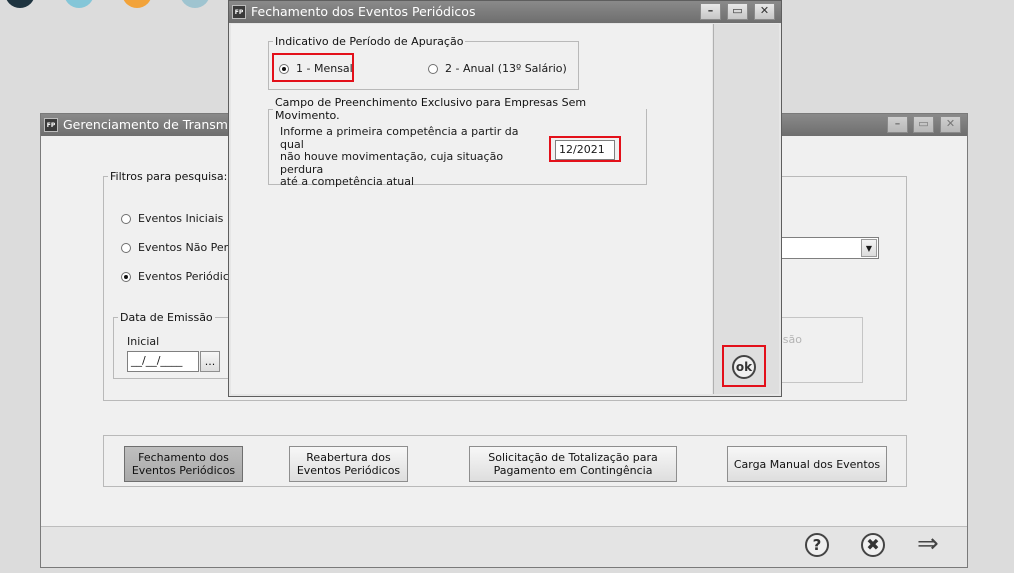  Describe the element at coordinates (126, 276) in the screenshot. I see `radio-button-selected` at that location.